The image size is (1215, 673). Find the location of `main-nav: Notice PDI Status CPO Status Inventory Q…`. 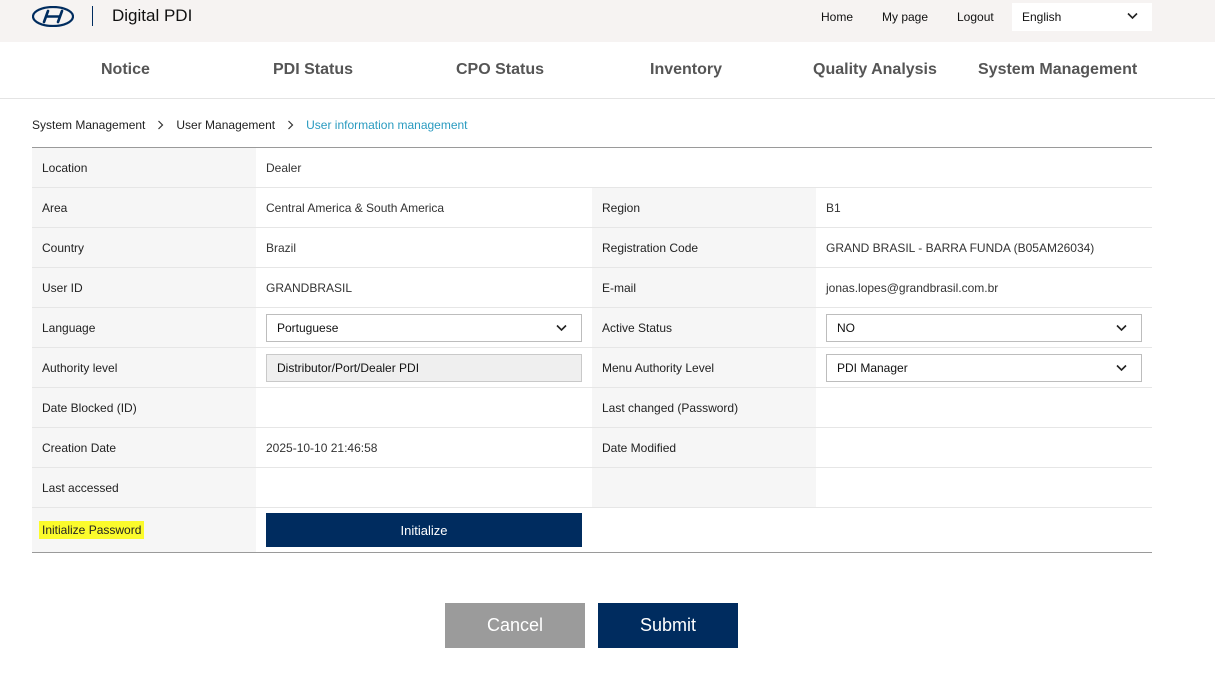

main-nav: Notice PDI Status CPO Status Inventory Q… is located at coordinates (607, 70).